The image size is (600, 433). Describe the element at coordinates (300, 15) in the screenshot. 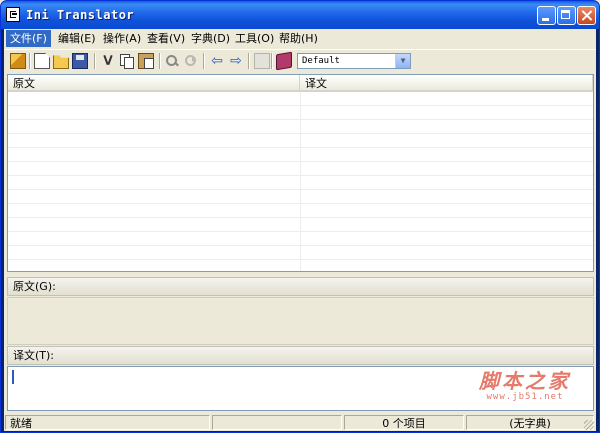

I see `title-bar: Ini Translator` at that location.